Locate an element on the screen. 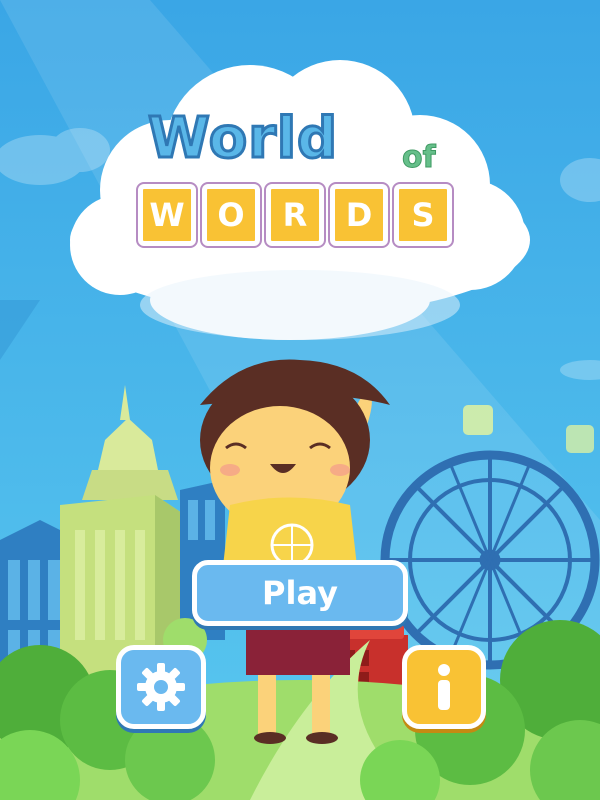  letter-tile: D is located at coordinates (359, 215).